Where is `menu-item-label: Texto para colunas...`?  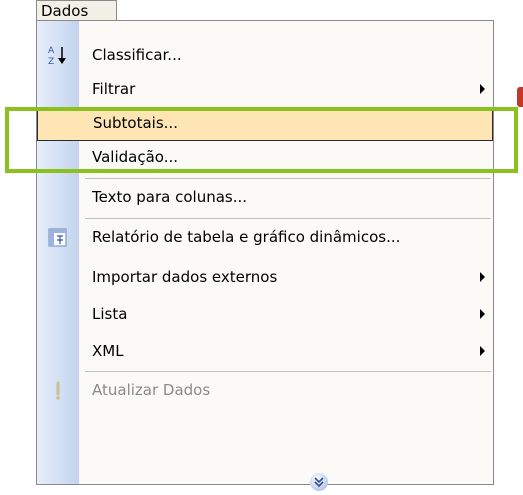 menu-item-label: Texto para colunas... is located at coordinates (170, 197).